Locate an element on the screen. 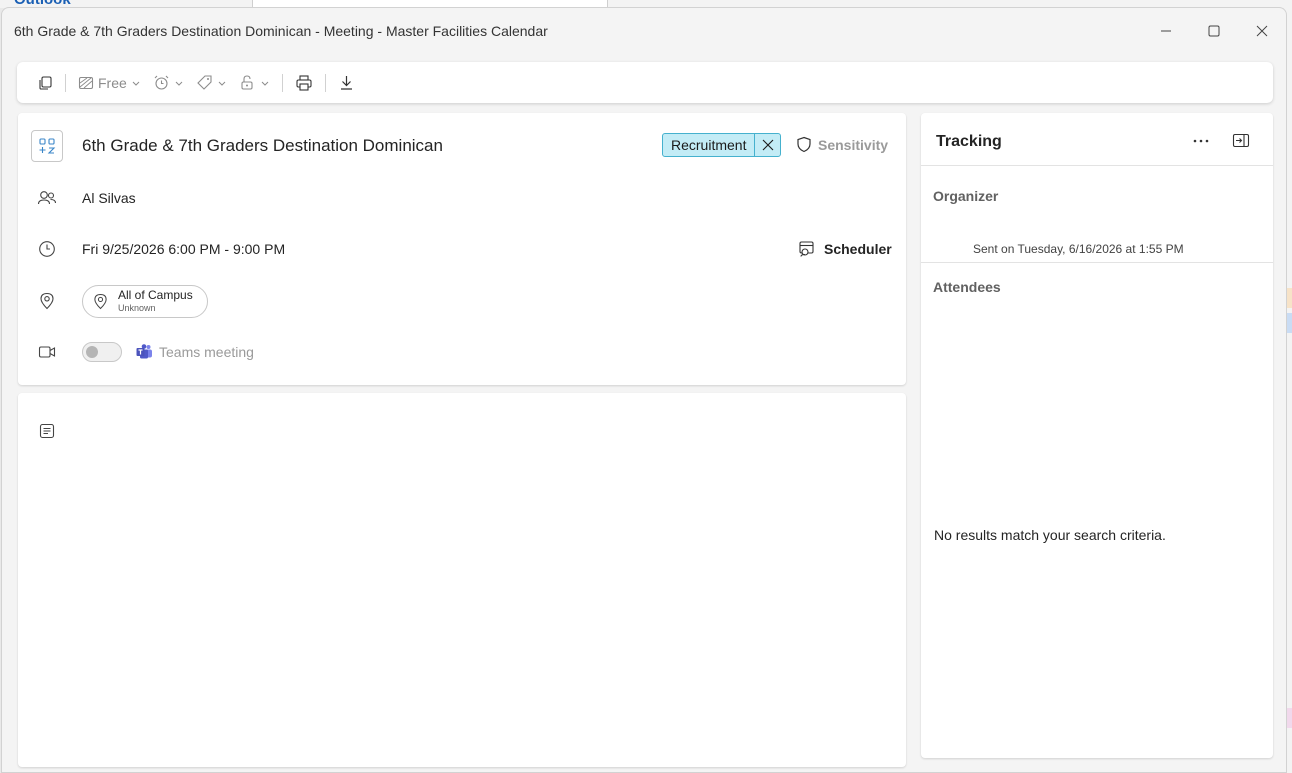 The height and width of the screenshot is (773, 1292). sensitivity-label: Sensitivity is located at coordinates (853, 144).